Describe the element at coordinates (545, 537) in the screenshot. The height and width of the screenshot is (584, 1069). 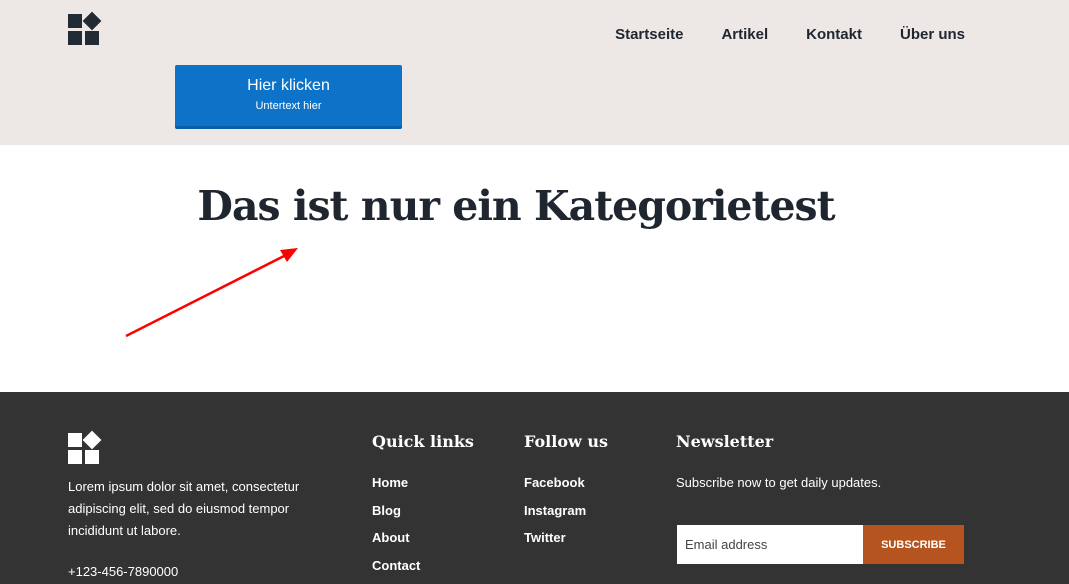
I see `social-link-twitter: Twitter` at that location.